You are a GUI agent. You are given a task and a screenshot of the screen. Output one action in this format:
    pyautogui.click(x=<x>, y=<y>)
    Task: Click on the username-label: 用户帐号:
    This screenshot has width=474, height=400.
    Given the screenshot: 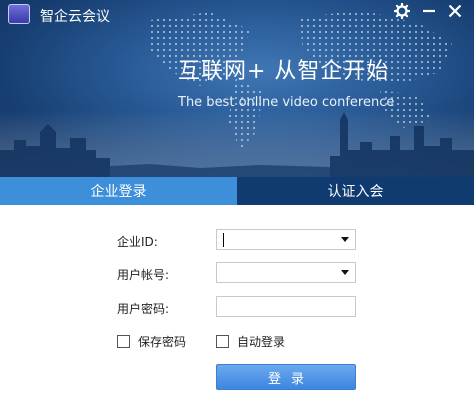 What is the action you would take?
    pyautogui.click(x=143, y=275)
    